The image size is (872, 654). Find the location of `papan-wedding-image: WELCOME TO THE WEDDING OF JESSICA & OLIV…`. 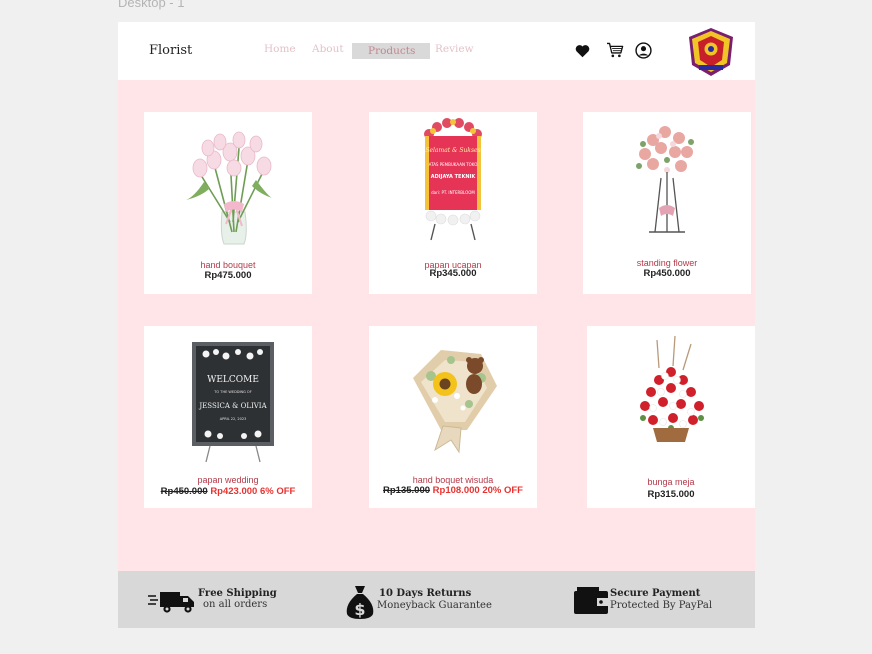

papan-wedding-image: WELCOME TO THE WEDDING OF JESSICA & OLIV… is located at coordinates (233, 402).